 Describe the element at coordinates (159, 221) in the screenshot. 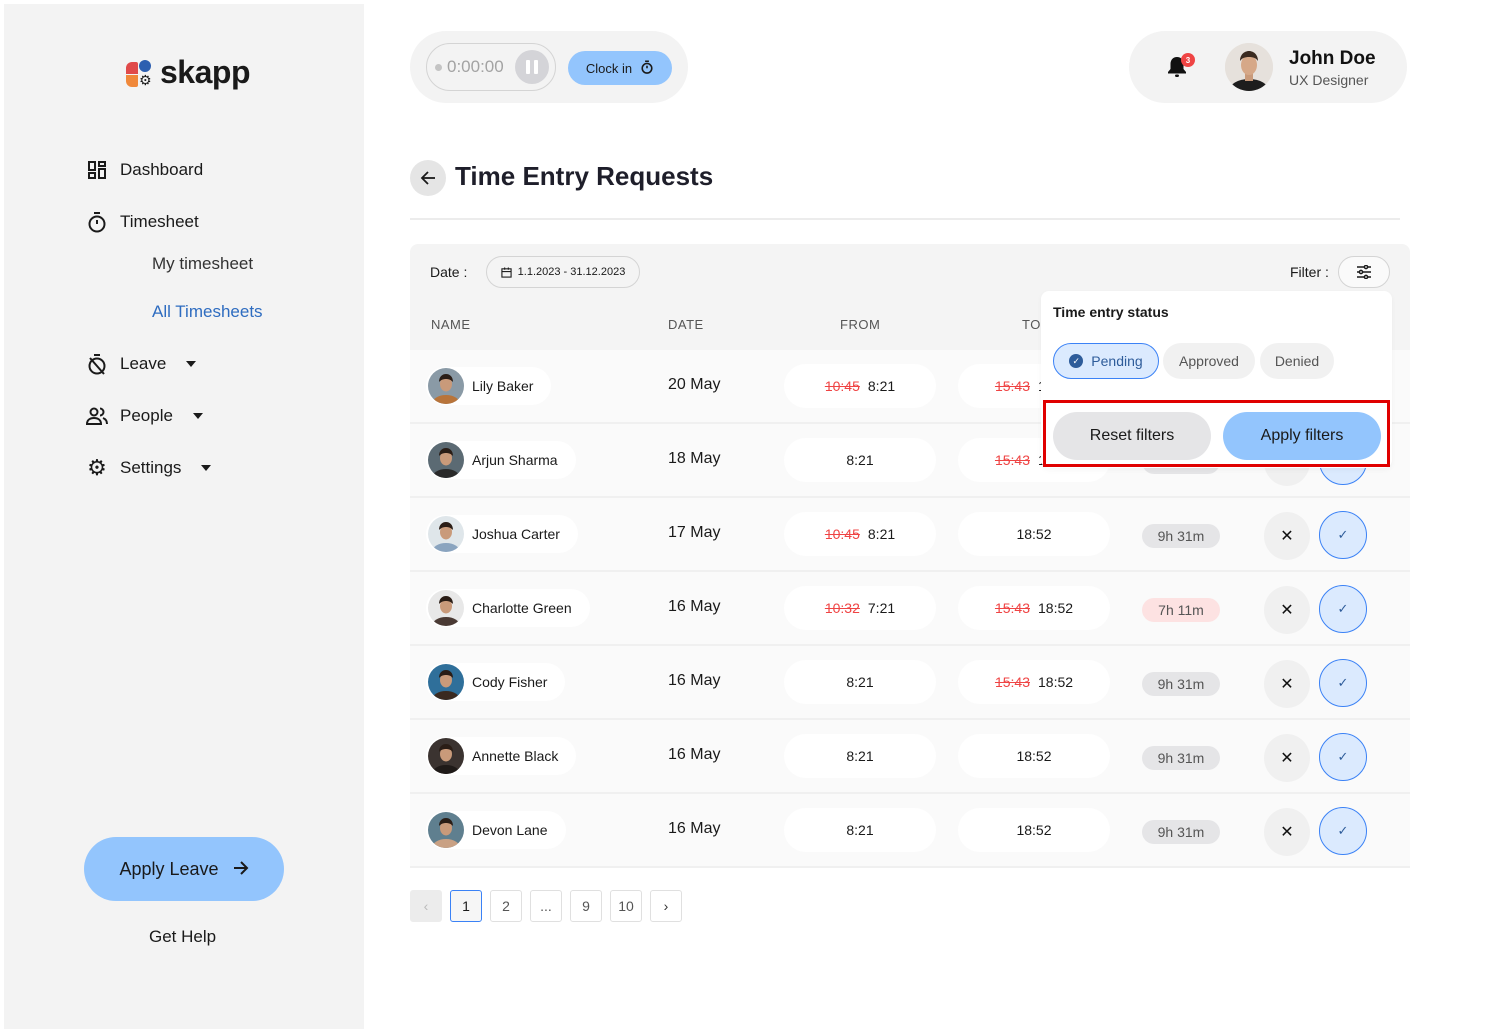

I see `sidebar-item-label: Timesheet` at that location.